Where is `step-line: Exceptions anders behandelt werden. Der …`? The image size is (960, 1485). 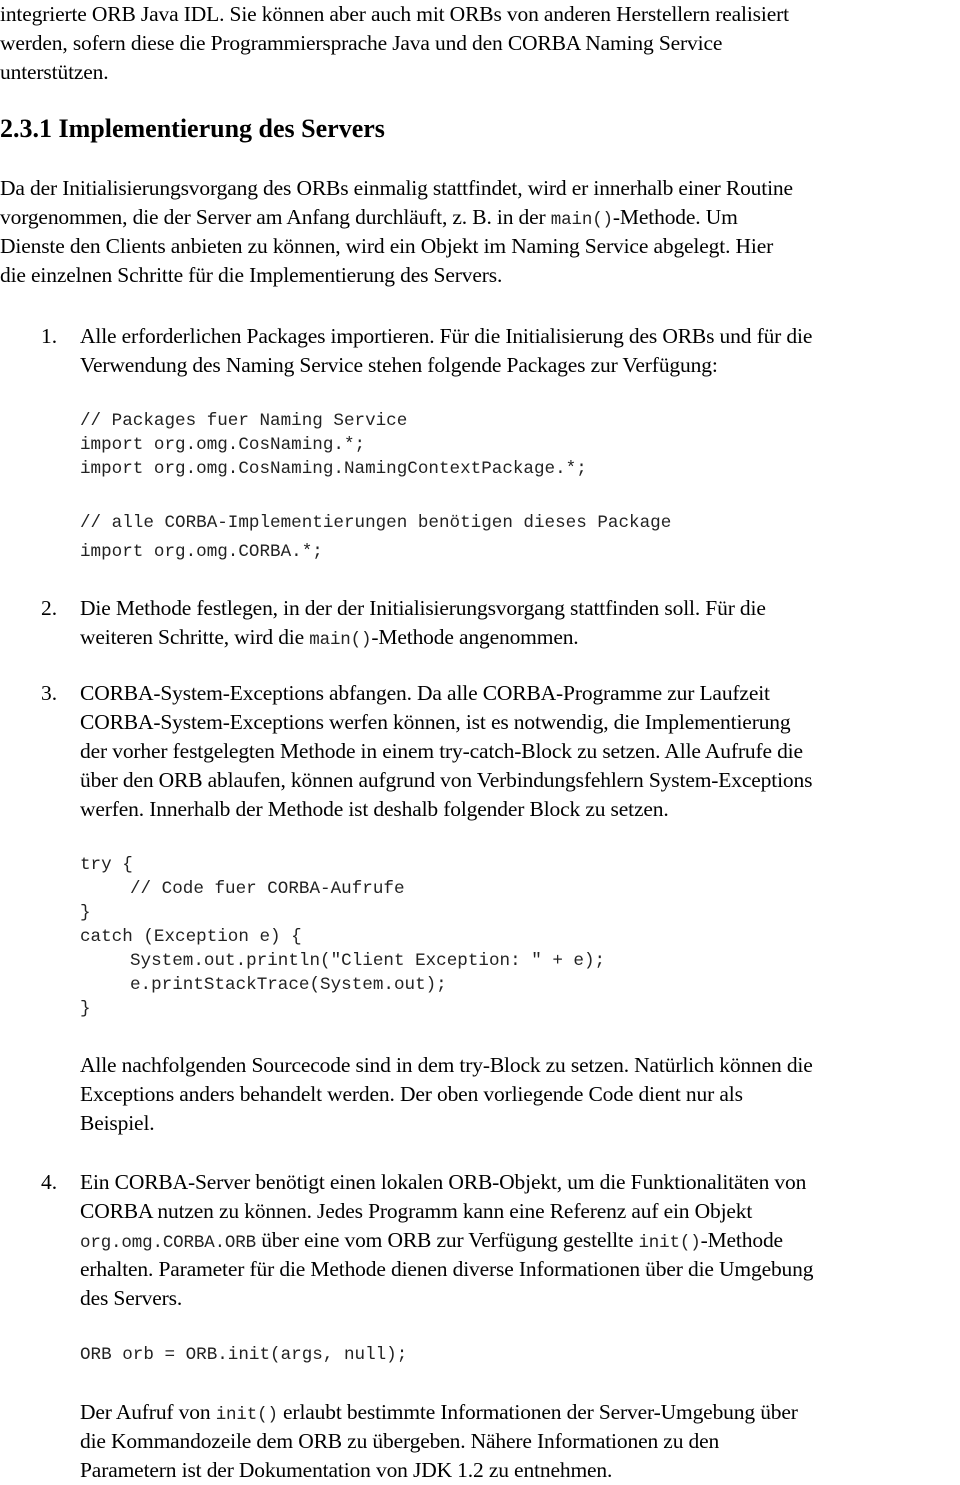 step-line: Exceptions anders behandelt werden. Der … is located at coordinates (411, 1094).